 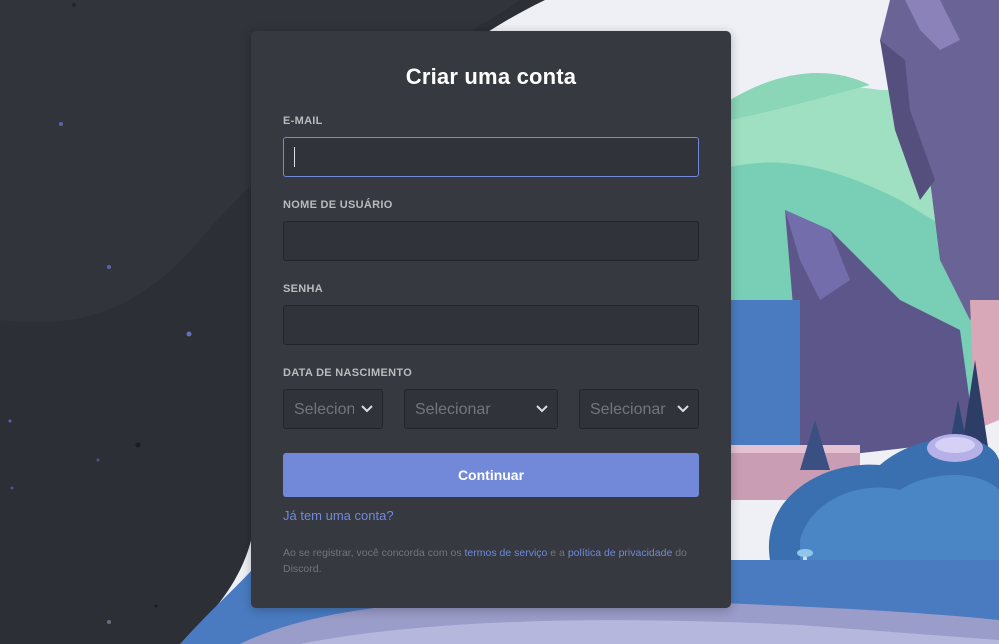 I want to click on year-select-chevron-area, so click(x=684, y=409).